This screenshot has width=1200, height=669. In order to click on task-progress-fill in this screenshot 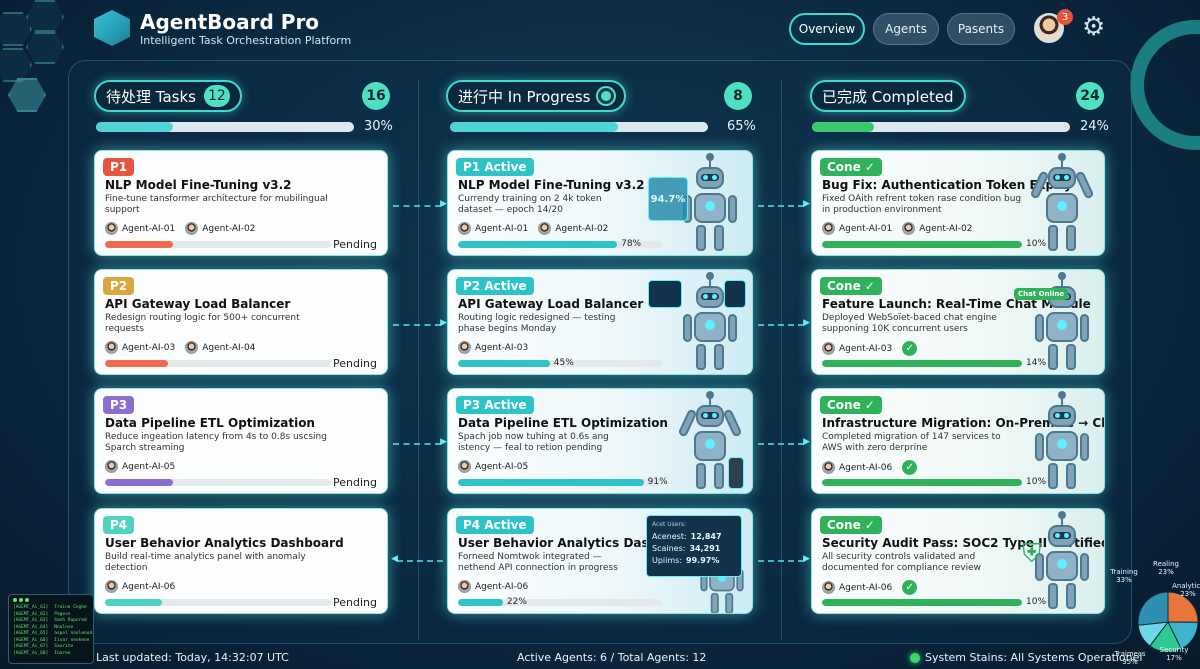, I will do `click(922, 363)`.